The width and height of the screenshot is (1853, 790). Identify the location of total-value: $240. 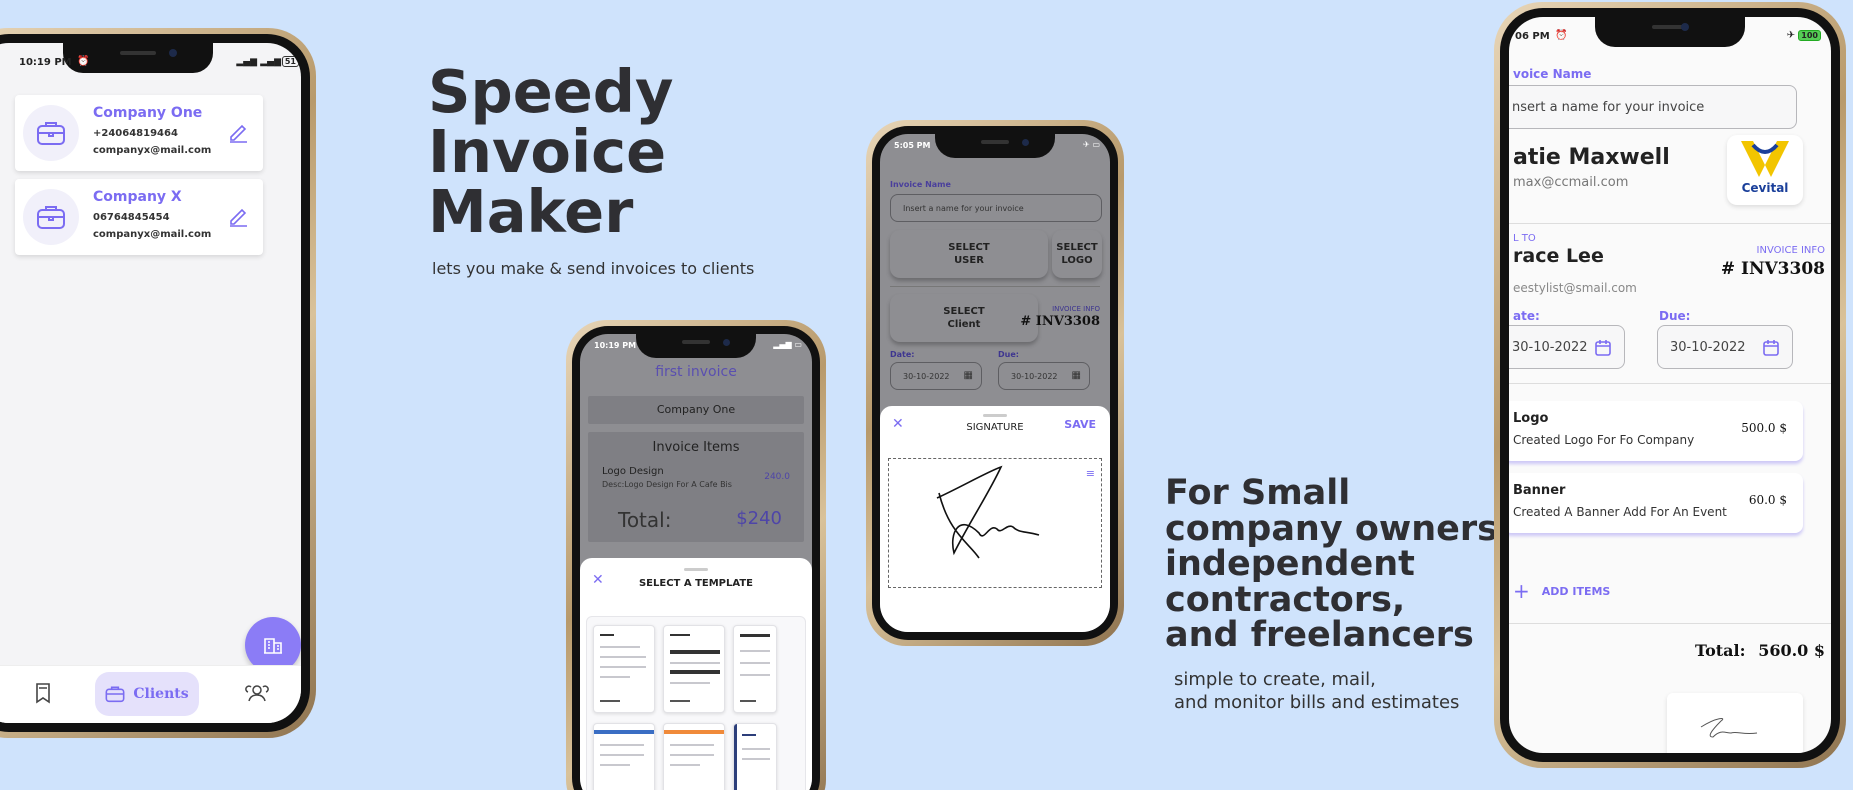
(759, 518).